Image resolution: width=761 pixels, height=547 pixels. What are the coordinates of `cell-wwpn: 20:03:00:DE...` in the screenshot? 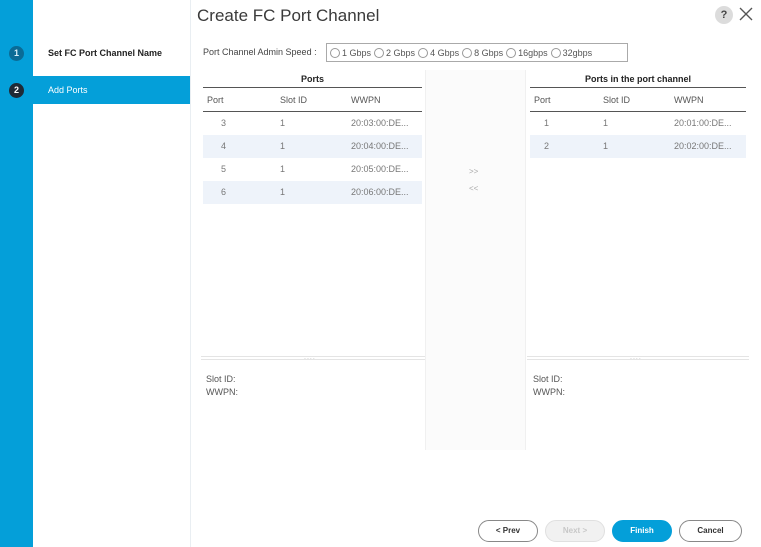 It's located at (380, 123).